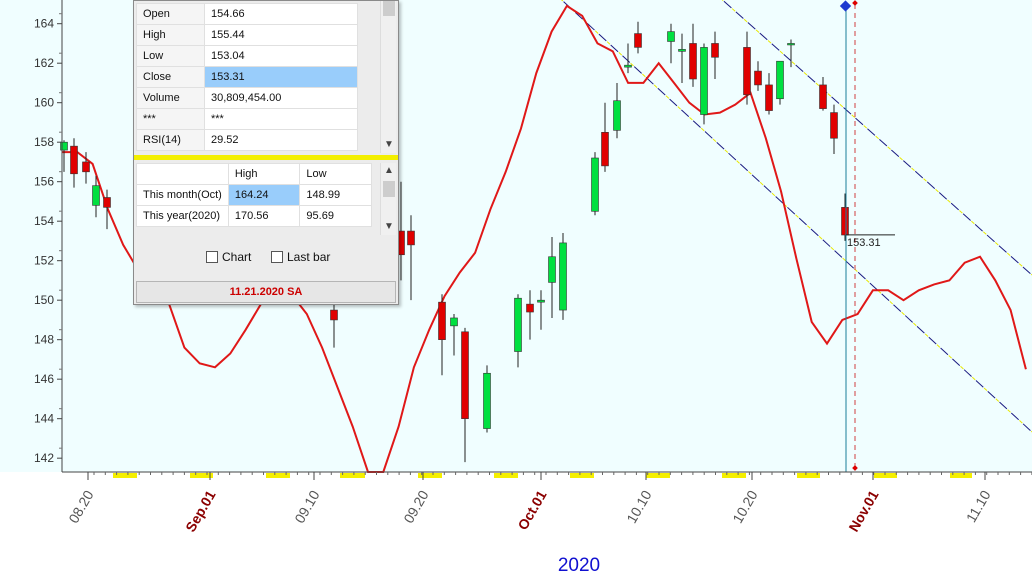 This screenshot has width=1032, height=575. What do you see at coordinates (335, 174) in the screenshot?
I see `range-header-cell: Low` at bounding box center [335, 174].